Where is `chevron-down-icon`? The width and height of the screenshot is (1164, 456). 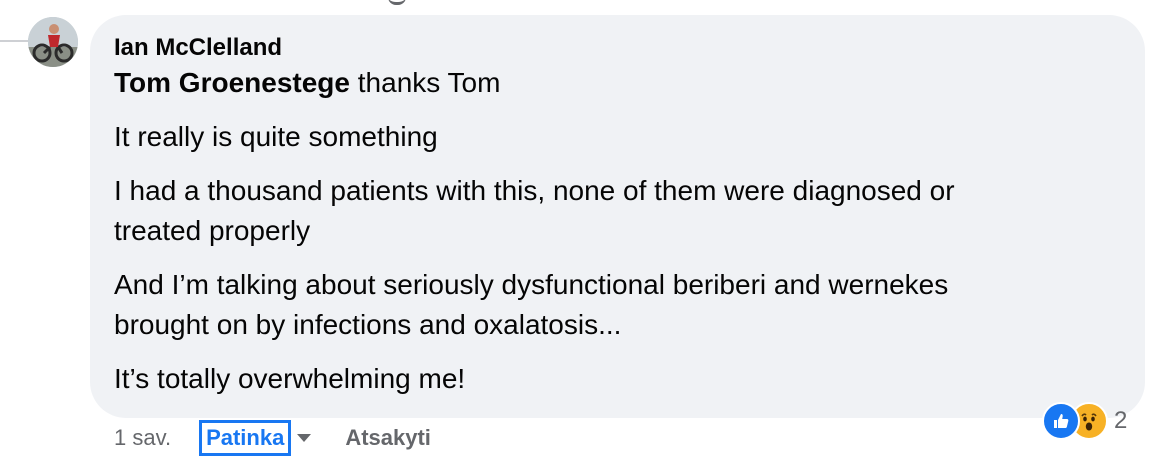
chevron-down-icon is located at coordinates (304, 438).